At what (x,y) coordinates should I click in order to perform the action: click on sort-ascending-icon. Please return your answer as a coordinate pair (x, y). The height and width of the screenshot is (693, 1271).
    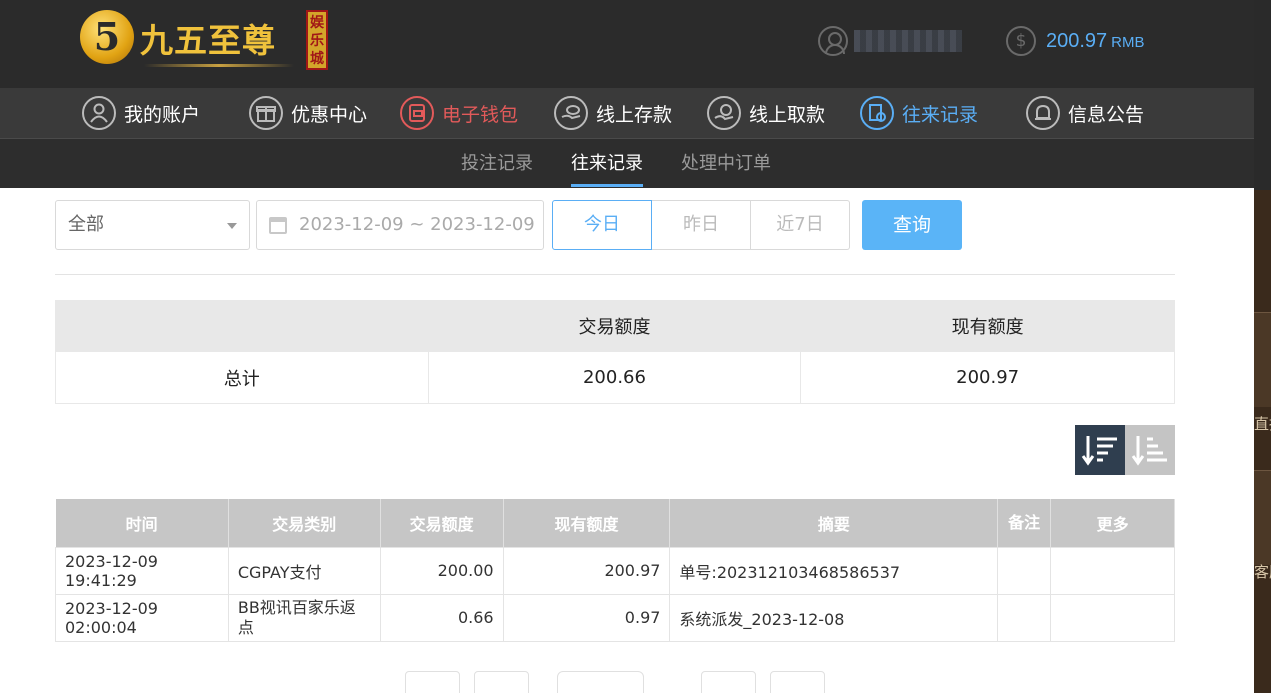
    Looking at the image, I should click on (1149, 451).